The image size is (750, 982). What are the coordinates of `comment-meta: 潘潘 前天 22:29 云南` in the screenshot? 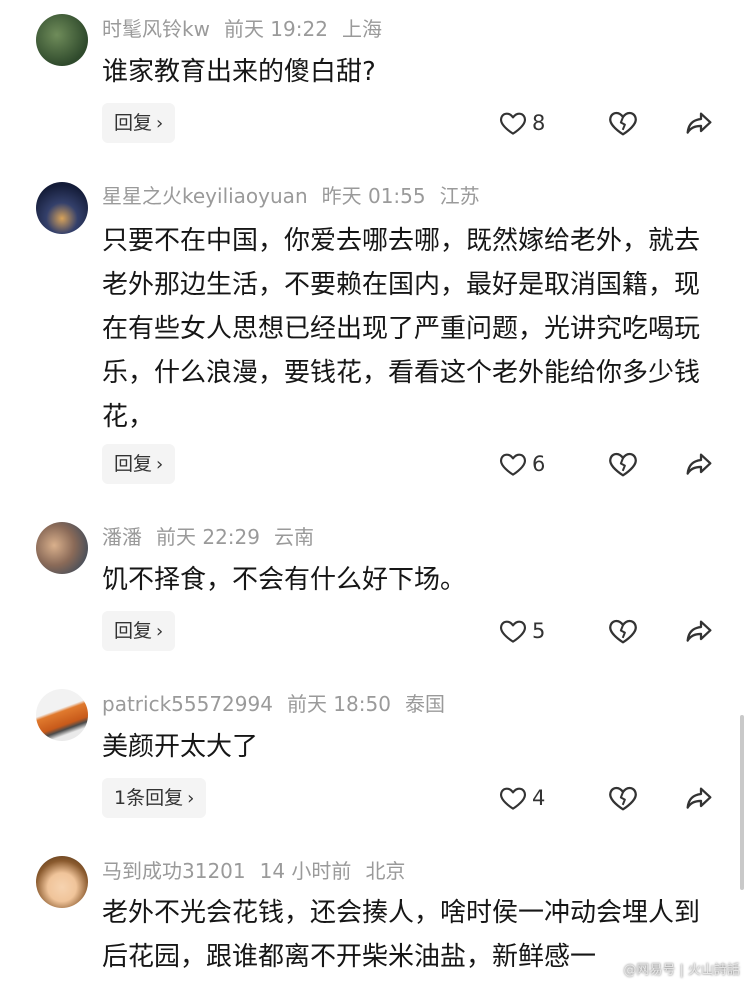 It's located at (215, 537).